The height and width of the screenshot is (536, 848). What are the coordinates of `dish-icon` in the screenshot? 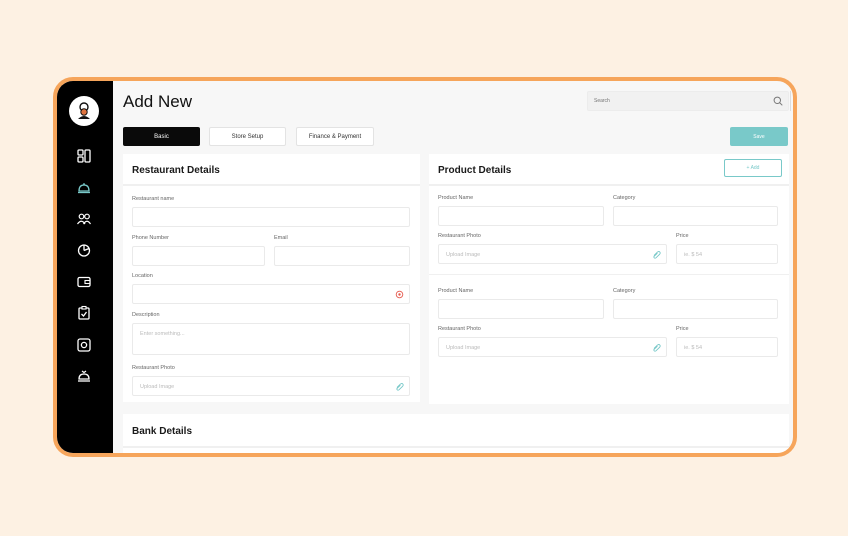 It's located at (84, 188).